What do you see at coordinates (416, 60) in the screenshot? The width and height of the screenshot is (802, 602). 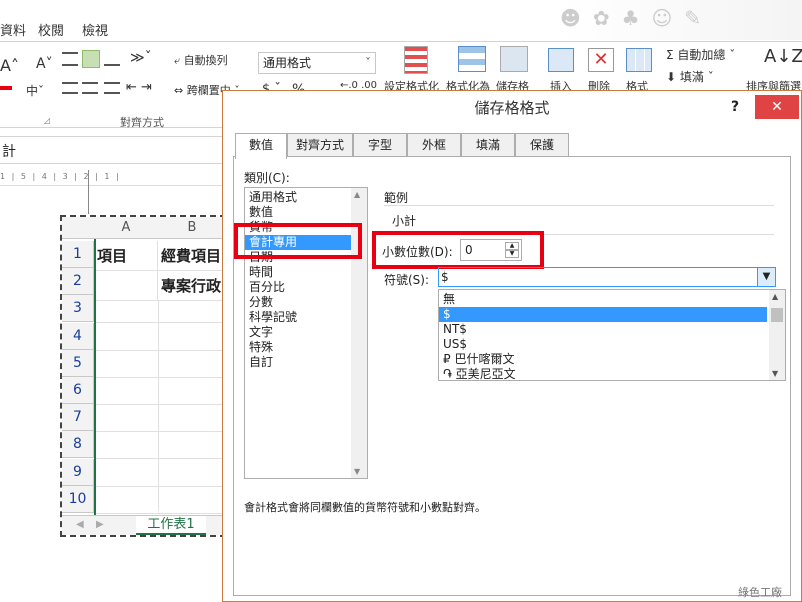 I see `conditional-format-icon` at bounding box center [416, 60].